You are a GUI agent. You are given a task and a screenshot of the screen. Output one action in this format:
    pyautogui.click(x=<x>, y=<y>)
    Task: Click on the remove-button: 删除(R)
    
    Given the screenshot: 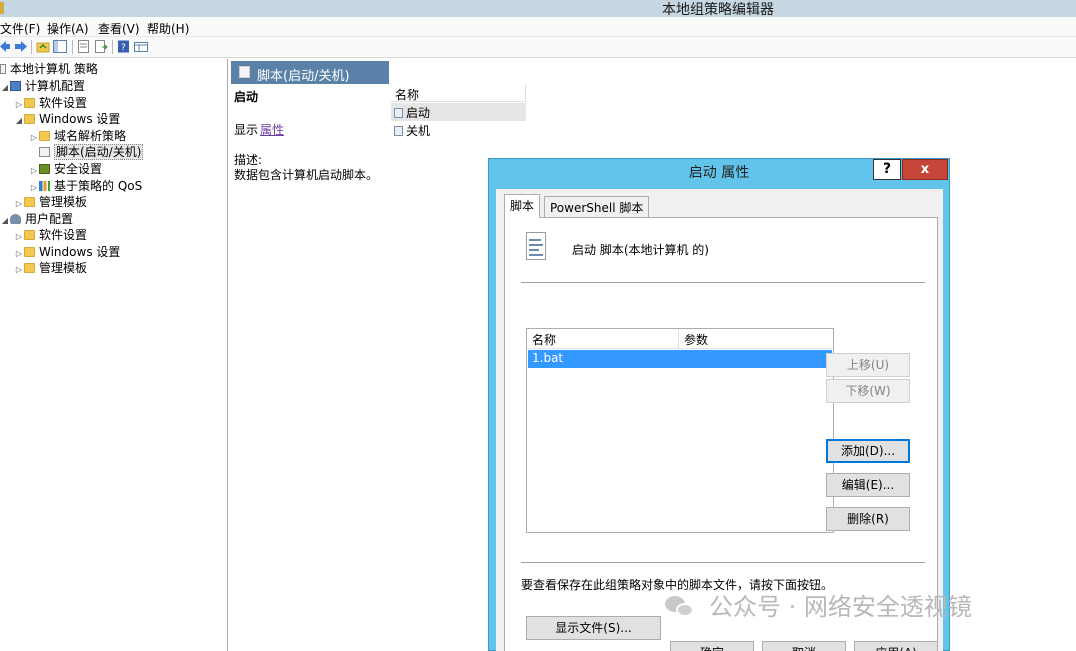 What is the action you would take?
    pyautogui.click(x=868, y=519)
    